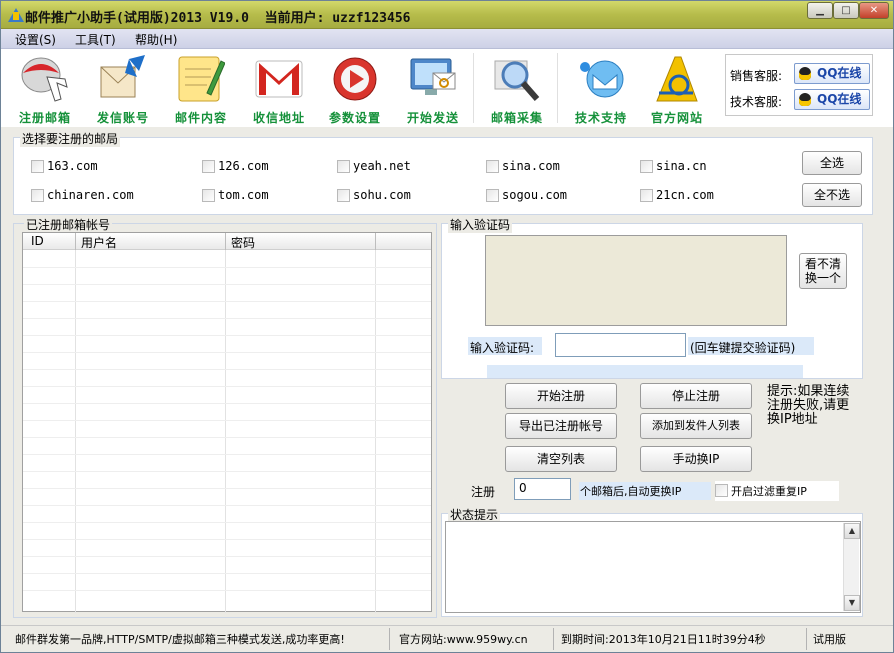  Describe the element at coordinates (620, 345) in the screenshot. I see `captcha-input` at that location.